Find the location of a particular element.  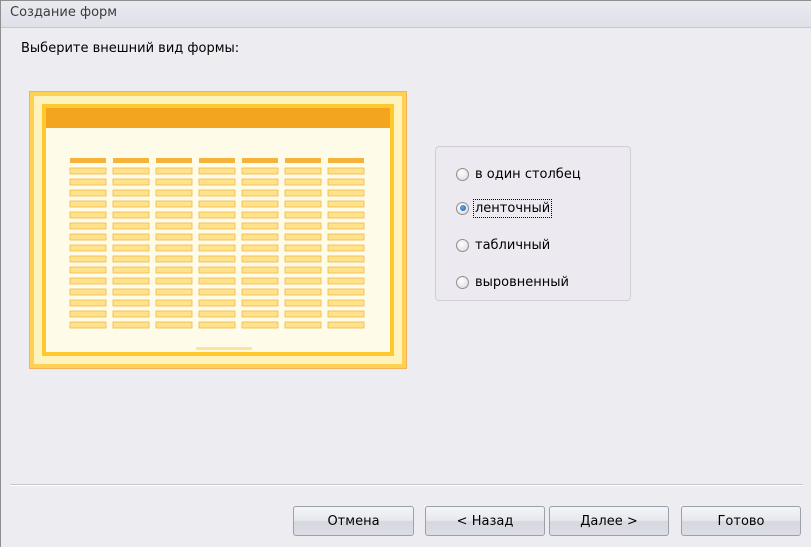

option-columnar: в один столбец is located at coordinates (518, 174).